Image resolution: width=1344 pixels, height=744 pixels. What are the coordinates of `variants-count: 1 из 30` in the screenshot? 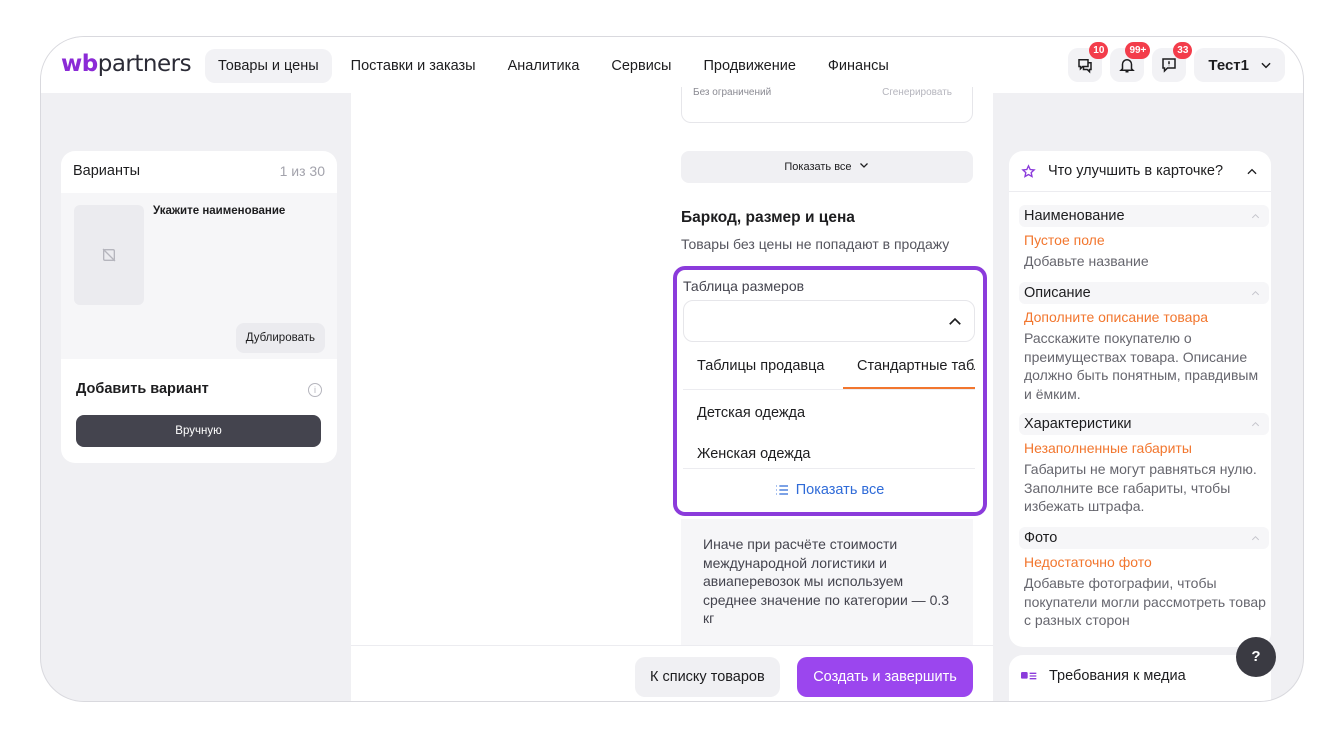 It's located at (302, 171).